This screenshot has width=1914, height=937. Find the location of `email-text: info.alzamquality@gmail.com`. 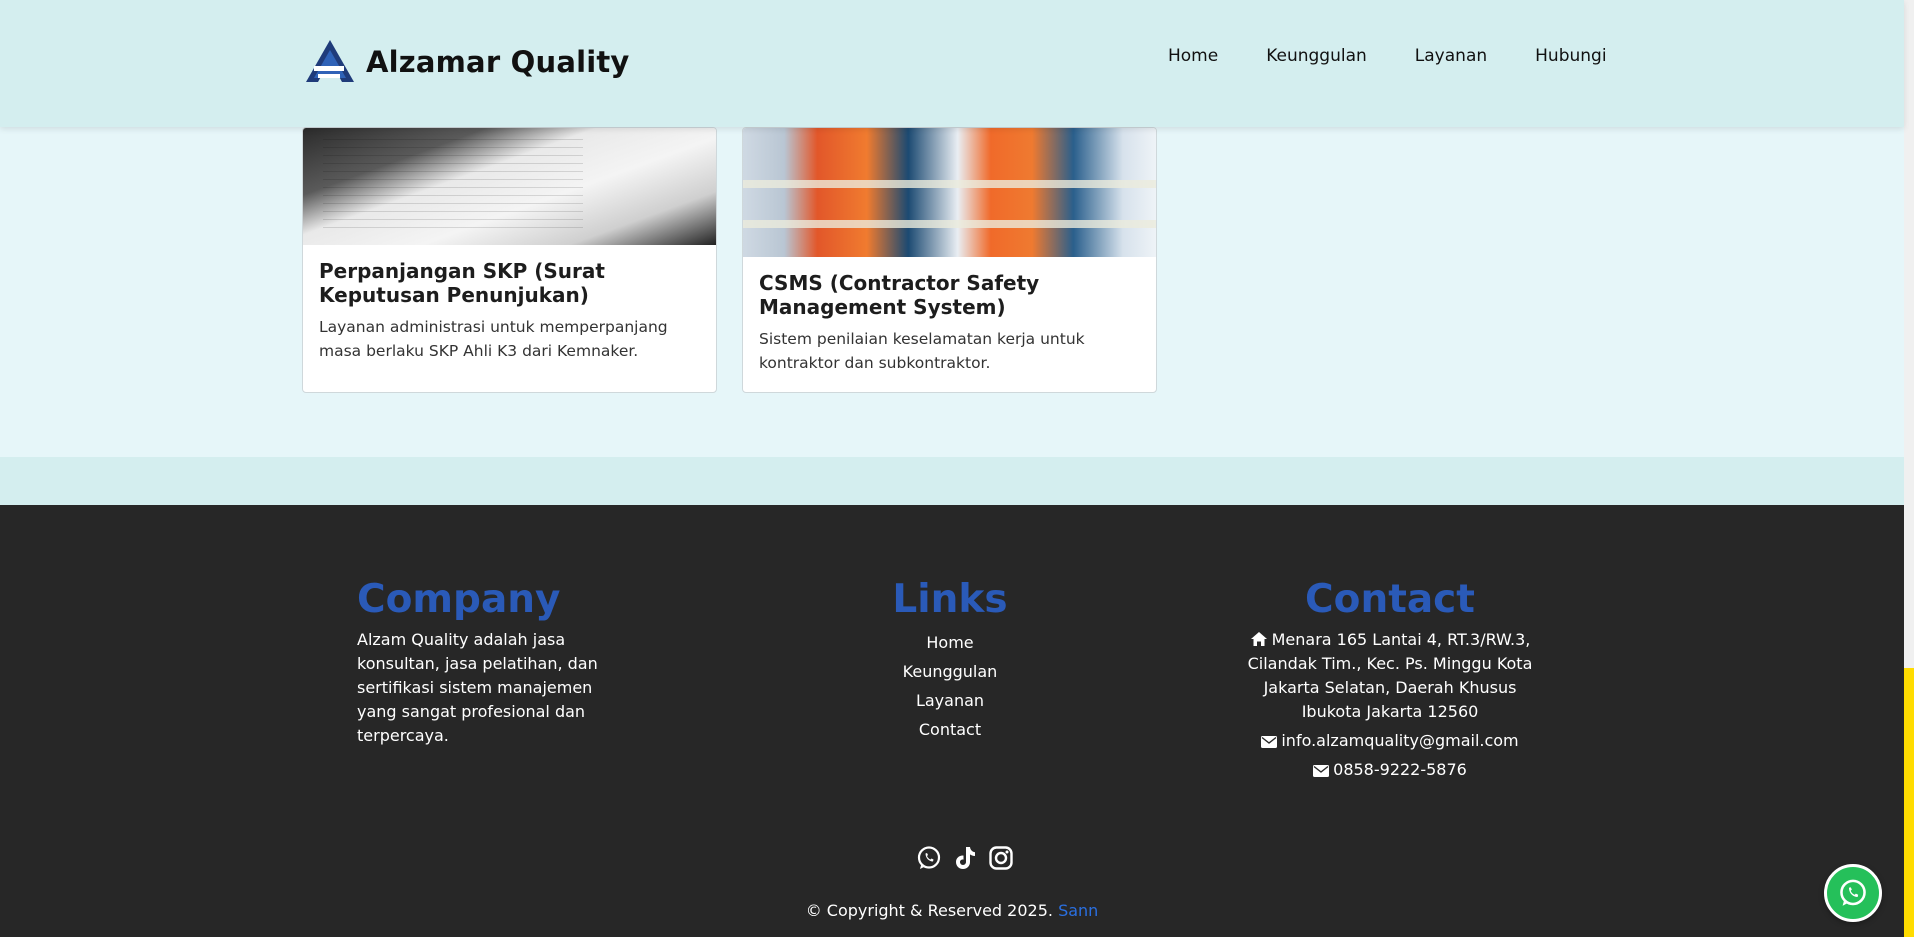

email-text: info.alzamquality@gmail.com is located at coordinates (1400, 740).